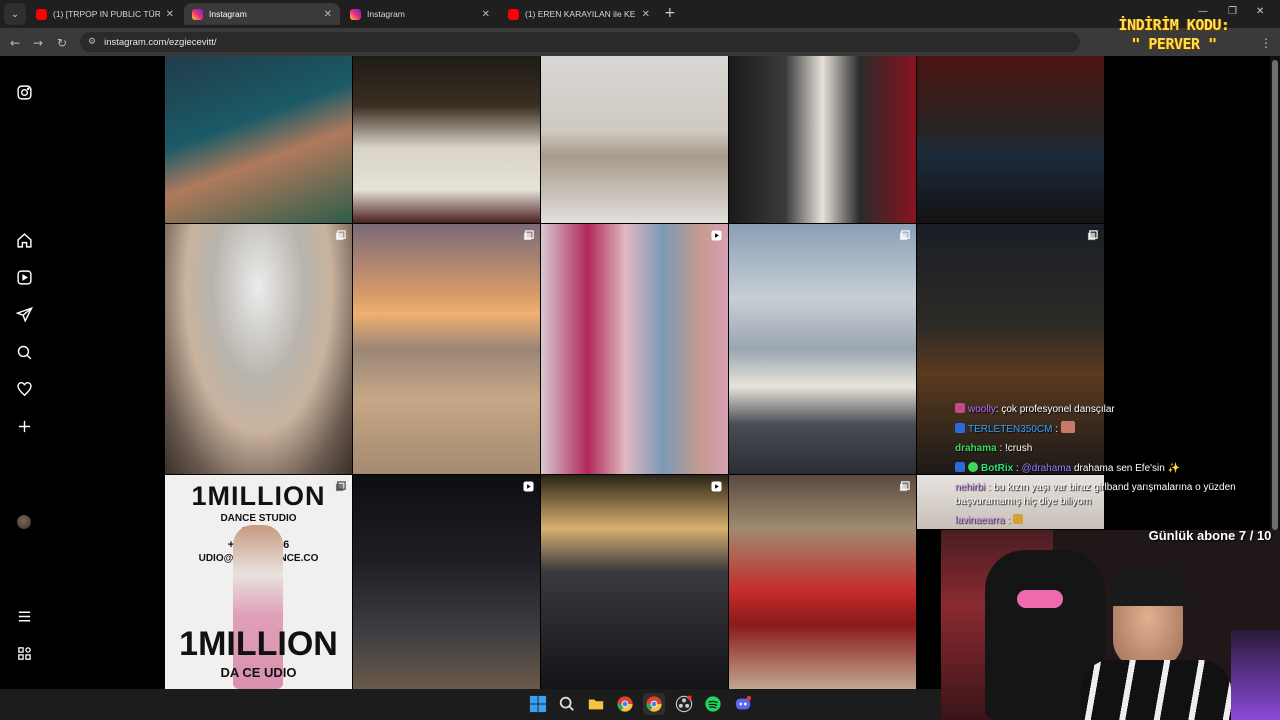 This screenshot has width=1280, height=720. I want to click on file-explorer-icon, so click(596, 704).